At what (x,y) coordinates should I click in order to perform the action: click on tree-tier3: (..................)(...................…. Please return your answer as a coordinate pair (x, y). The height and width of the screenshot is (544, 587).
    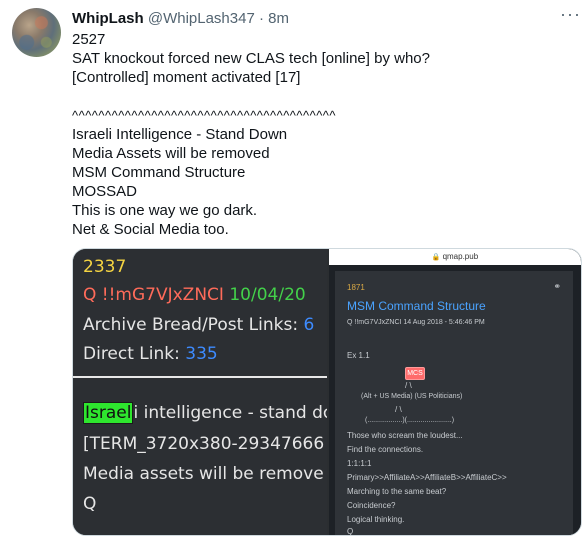
    Looking at the image, I should click on (410, 420).